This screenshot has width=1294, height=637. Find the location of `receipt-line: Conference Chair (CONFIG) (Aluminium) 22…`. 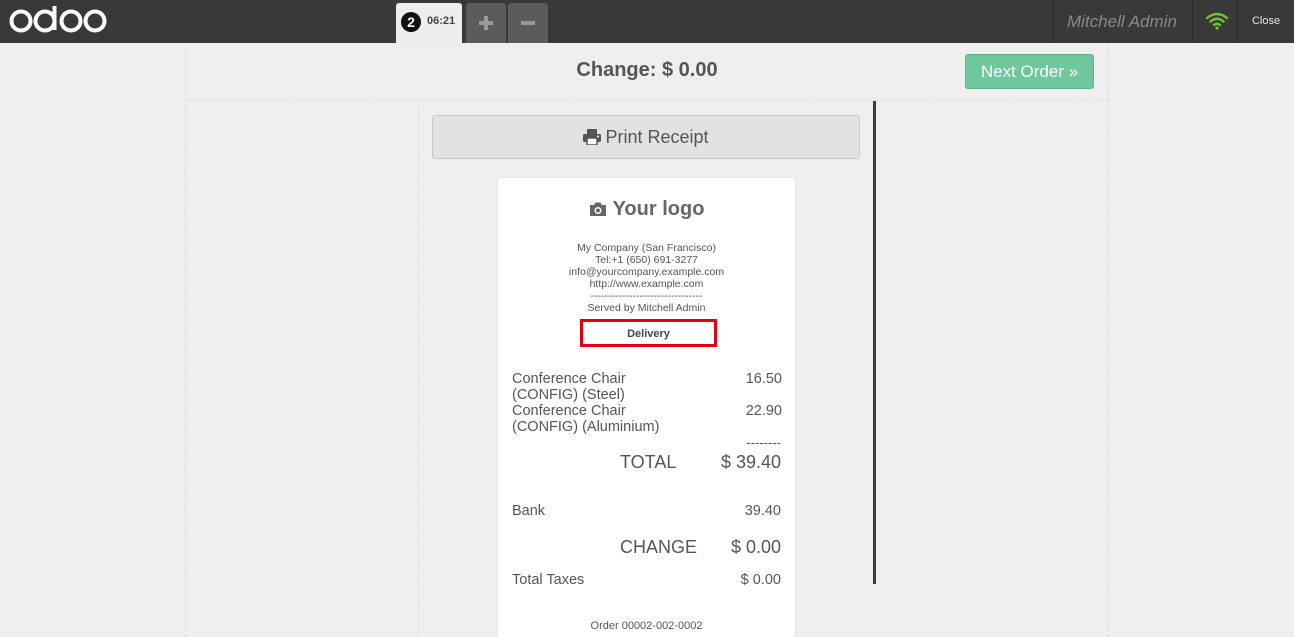

receipt-line: Conference Chair (CONFIG) (Aluminium) 22… is located at coordinates (647, 419).